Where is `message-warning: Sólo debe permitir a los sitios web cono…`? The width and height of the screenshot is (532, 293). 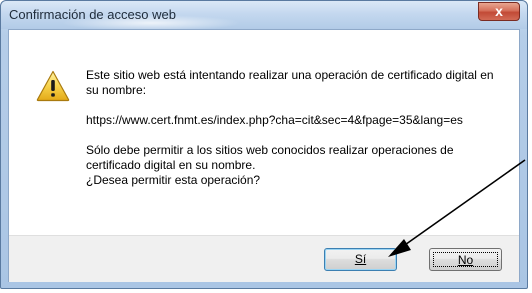 message-warning: Sólo debe permitir a los sitios web cono… is located at coordinates (296, 165).